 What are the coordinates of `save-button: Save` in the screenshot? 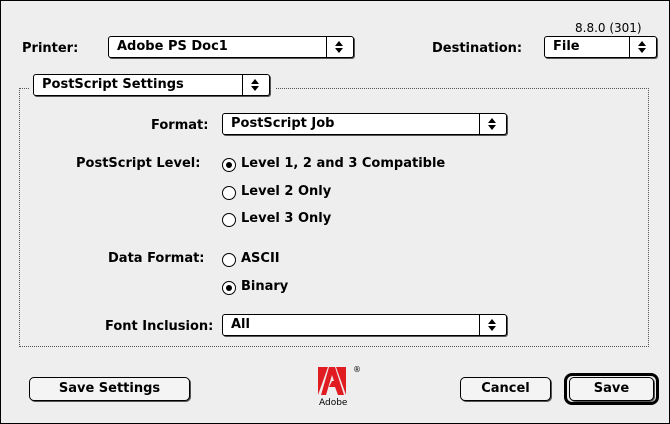 It's located at (611, 389).